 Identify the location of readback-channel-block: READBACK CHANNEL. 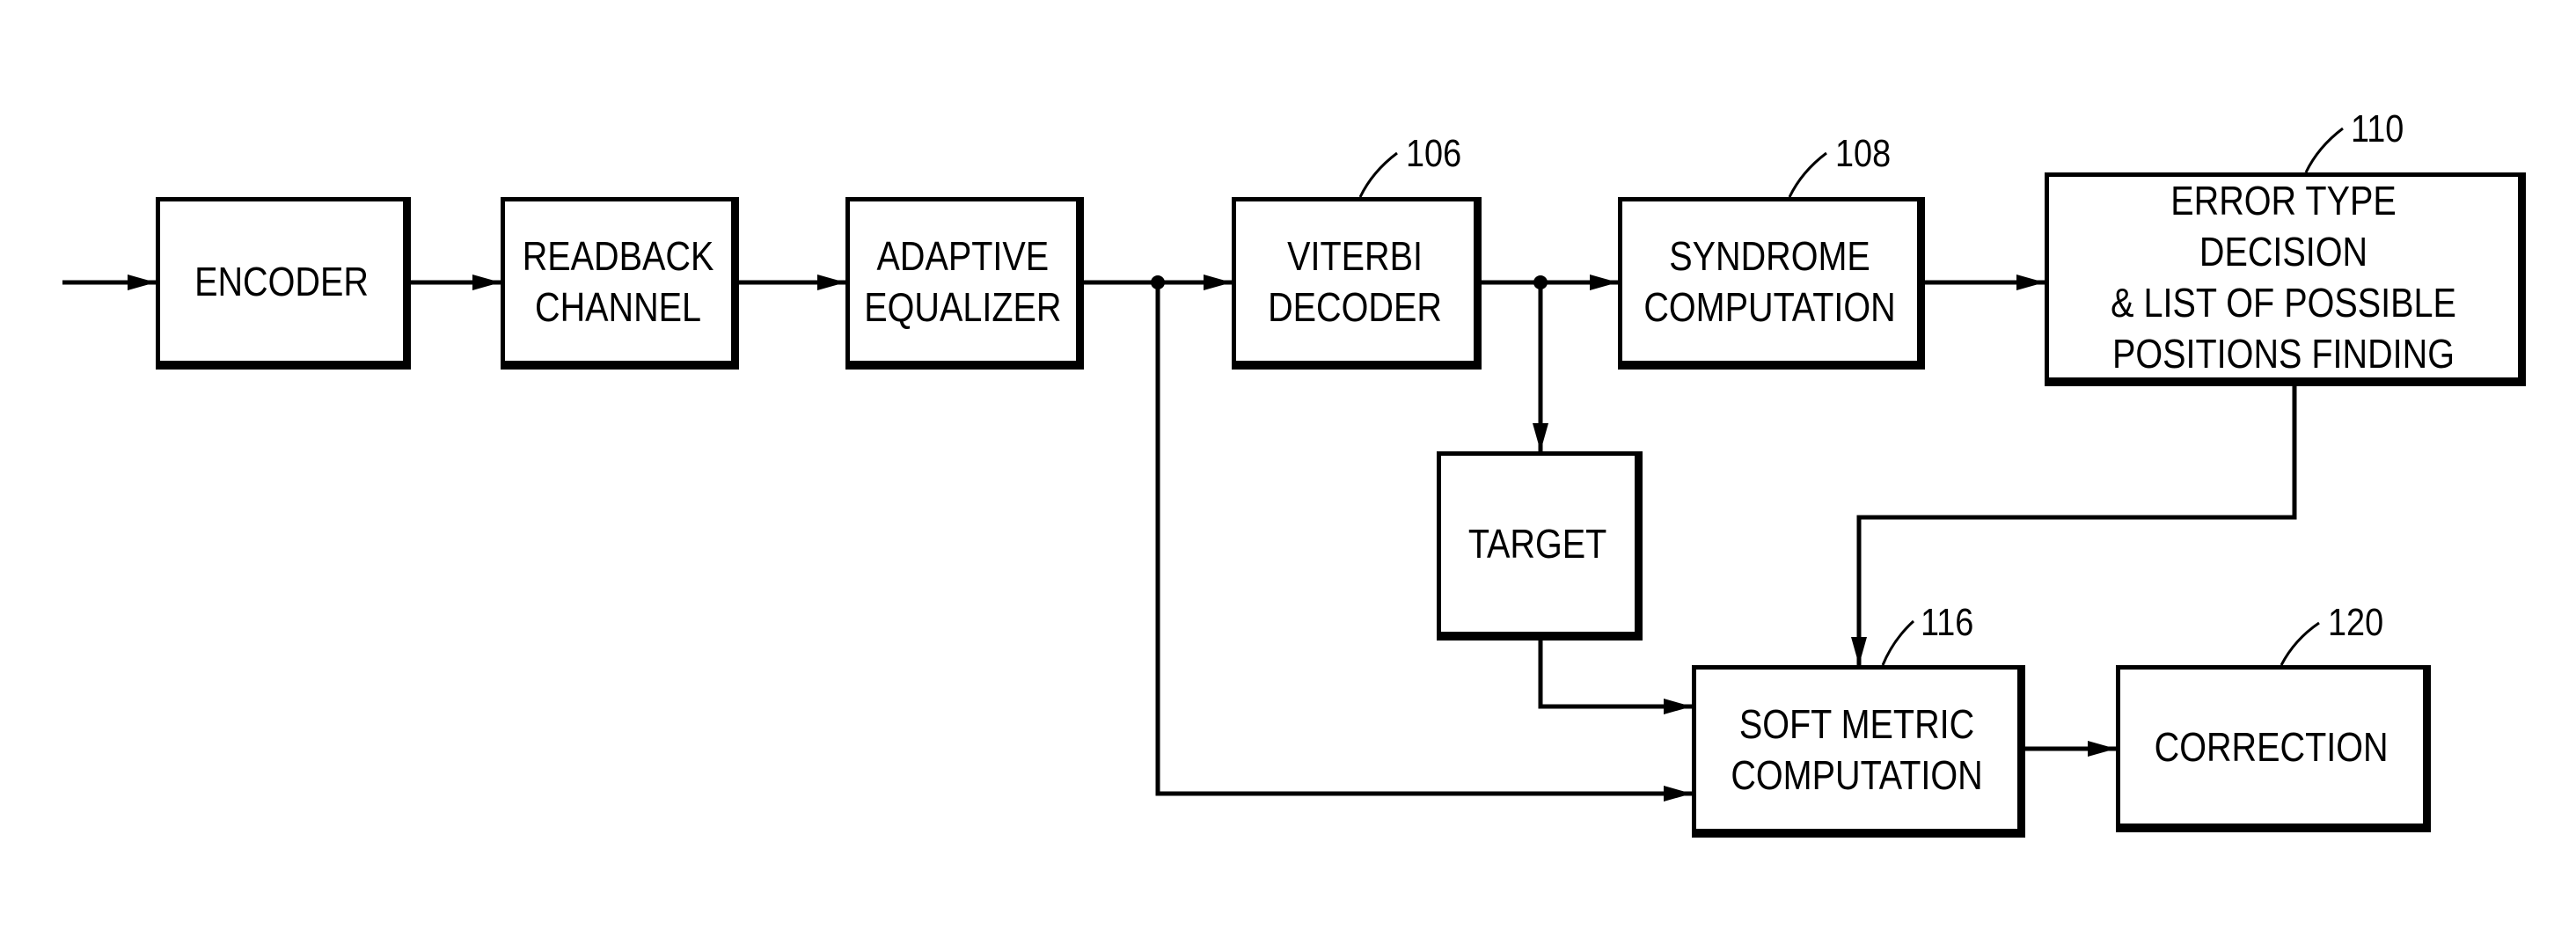
(620, 283).